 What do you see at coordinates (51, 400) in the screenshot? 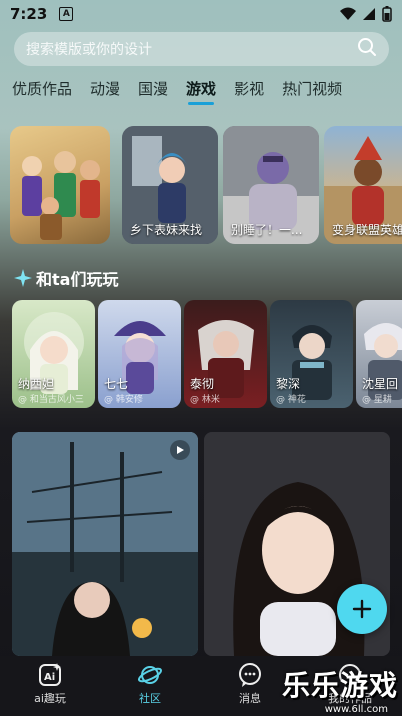
I see `character-author: @ 和当古风小三` at bounding box center [51, 400].